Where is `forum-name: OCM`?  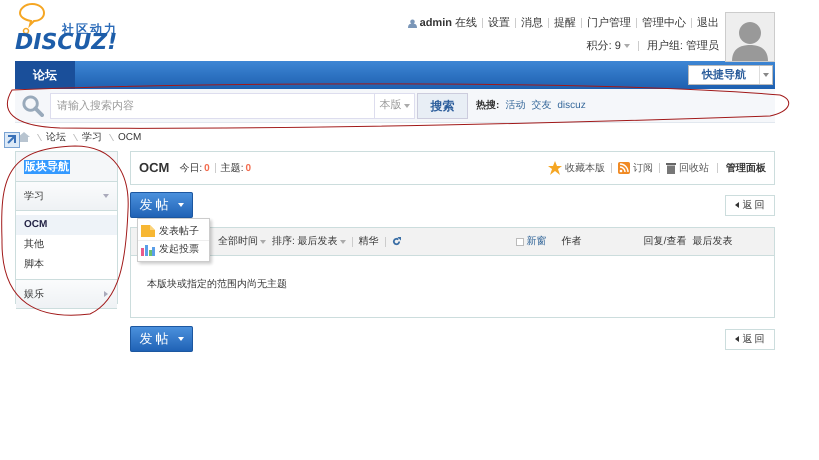
forum-name: OCM is located at coordinates (154, 168).